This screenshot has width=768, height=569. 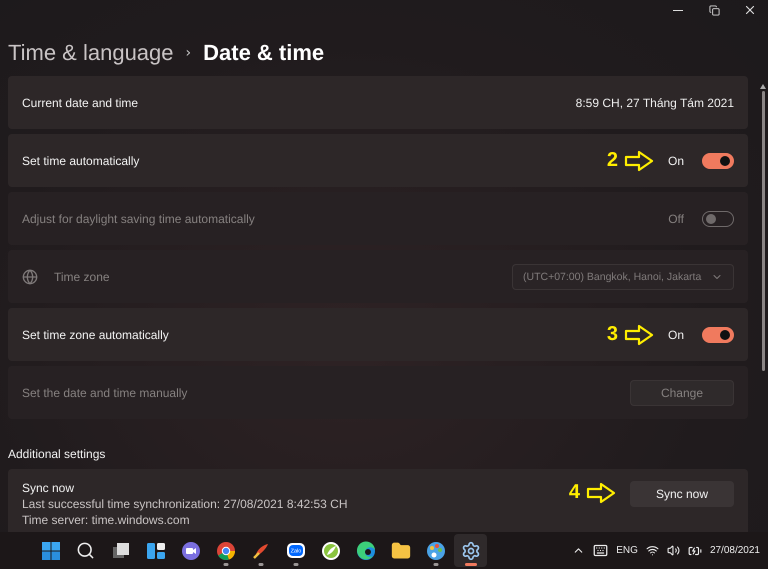 What do you see at coordinates (673, 550) in the screenshot?
I see `volume-icon` at bounding box center [673, 550].